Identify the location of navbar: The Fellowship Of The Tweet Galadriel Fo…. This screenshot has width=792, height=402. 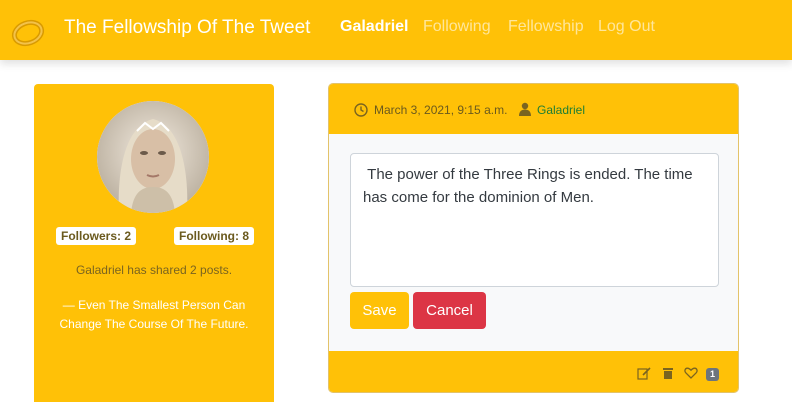
(396, 30).